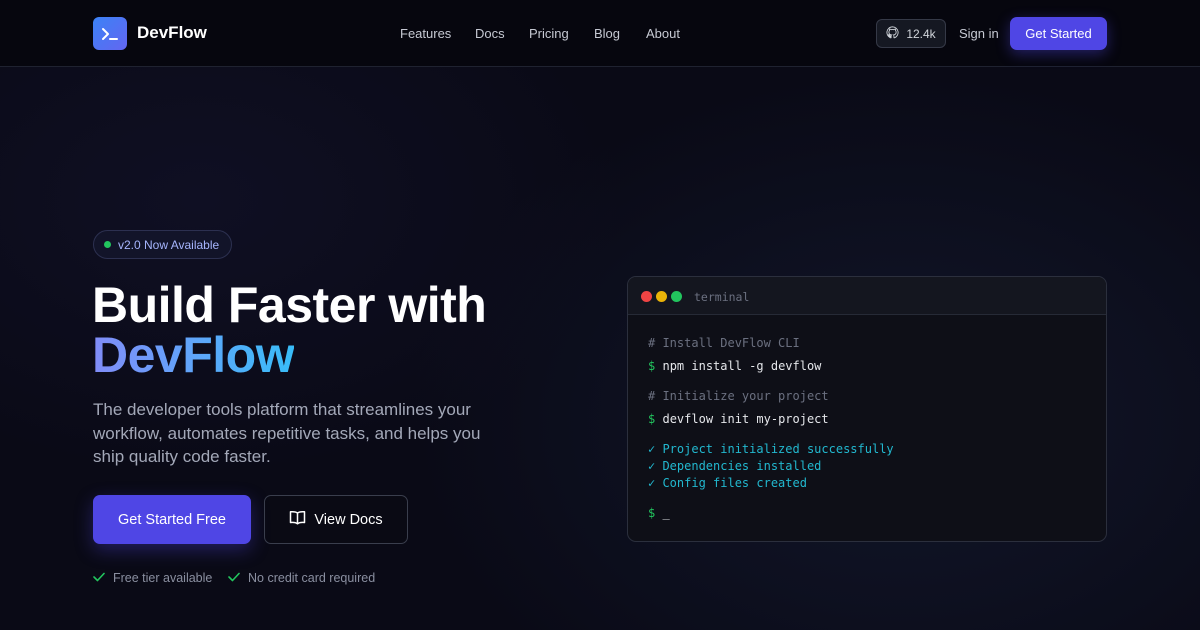 The width and height of the screenshot is (1200, 630). Describe the element at coordinates (425, 33) in the screenshot. I see `nav-link-features: Features` at that location.